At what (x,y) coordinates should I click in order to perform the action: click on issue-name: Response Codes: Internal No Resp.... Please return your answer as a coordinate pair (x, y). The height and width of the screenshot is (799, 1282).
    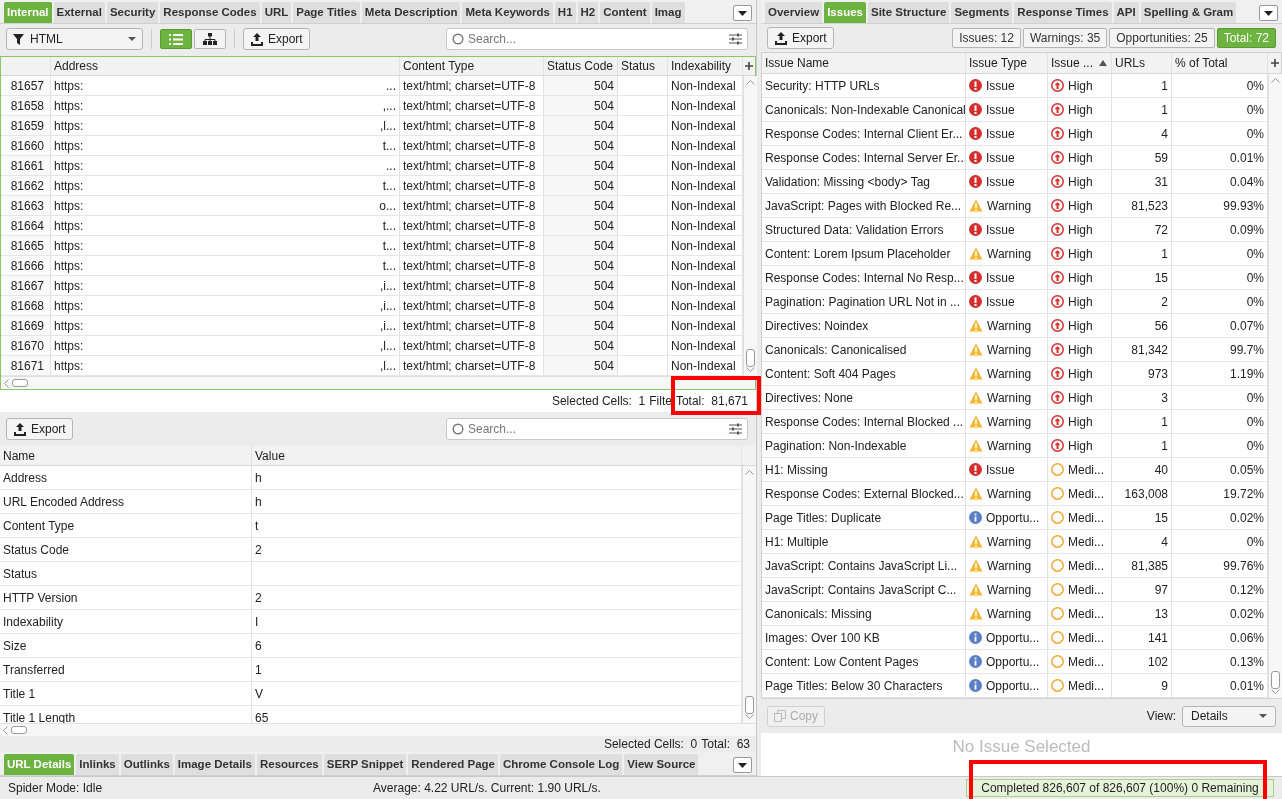
    Looking at the image, I should click on (864, 277).